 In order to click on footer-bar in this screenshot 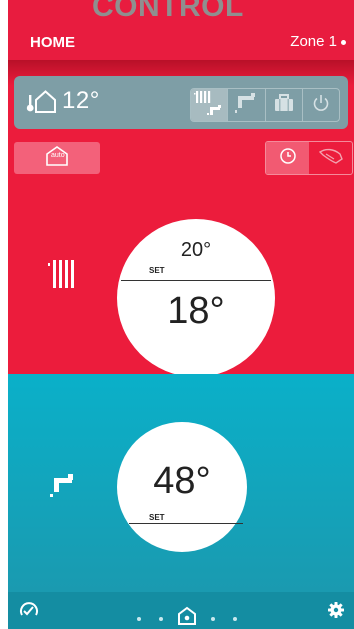, I will do `click(181, 610)`.